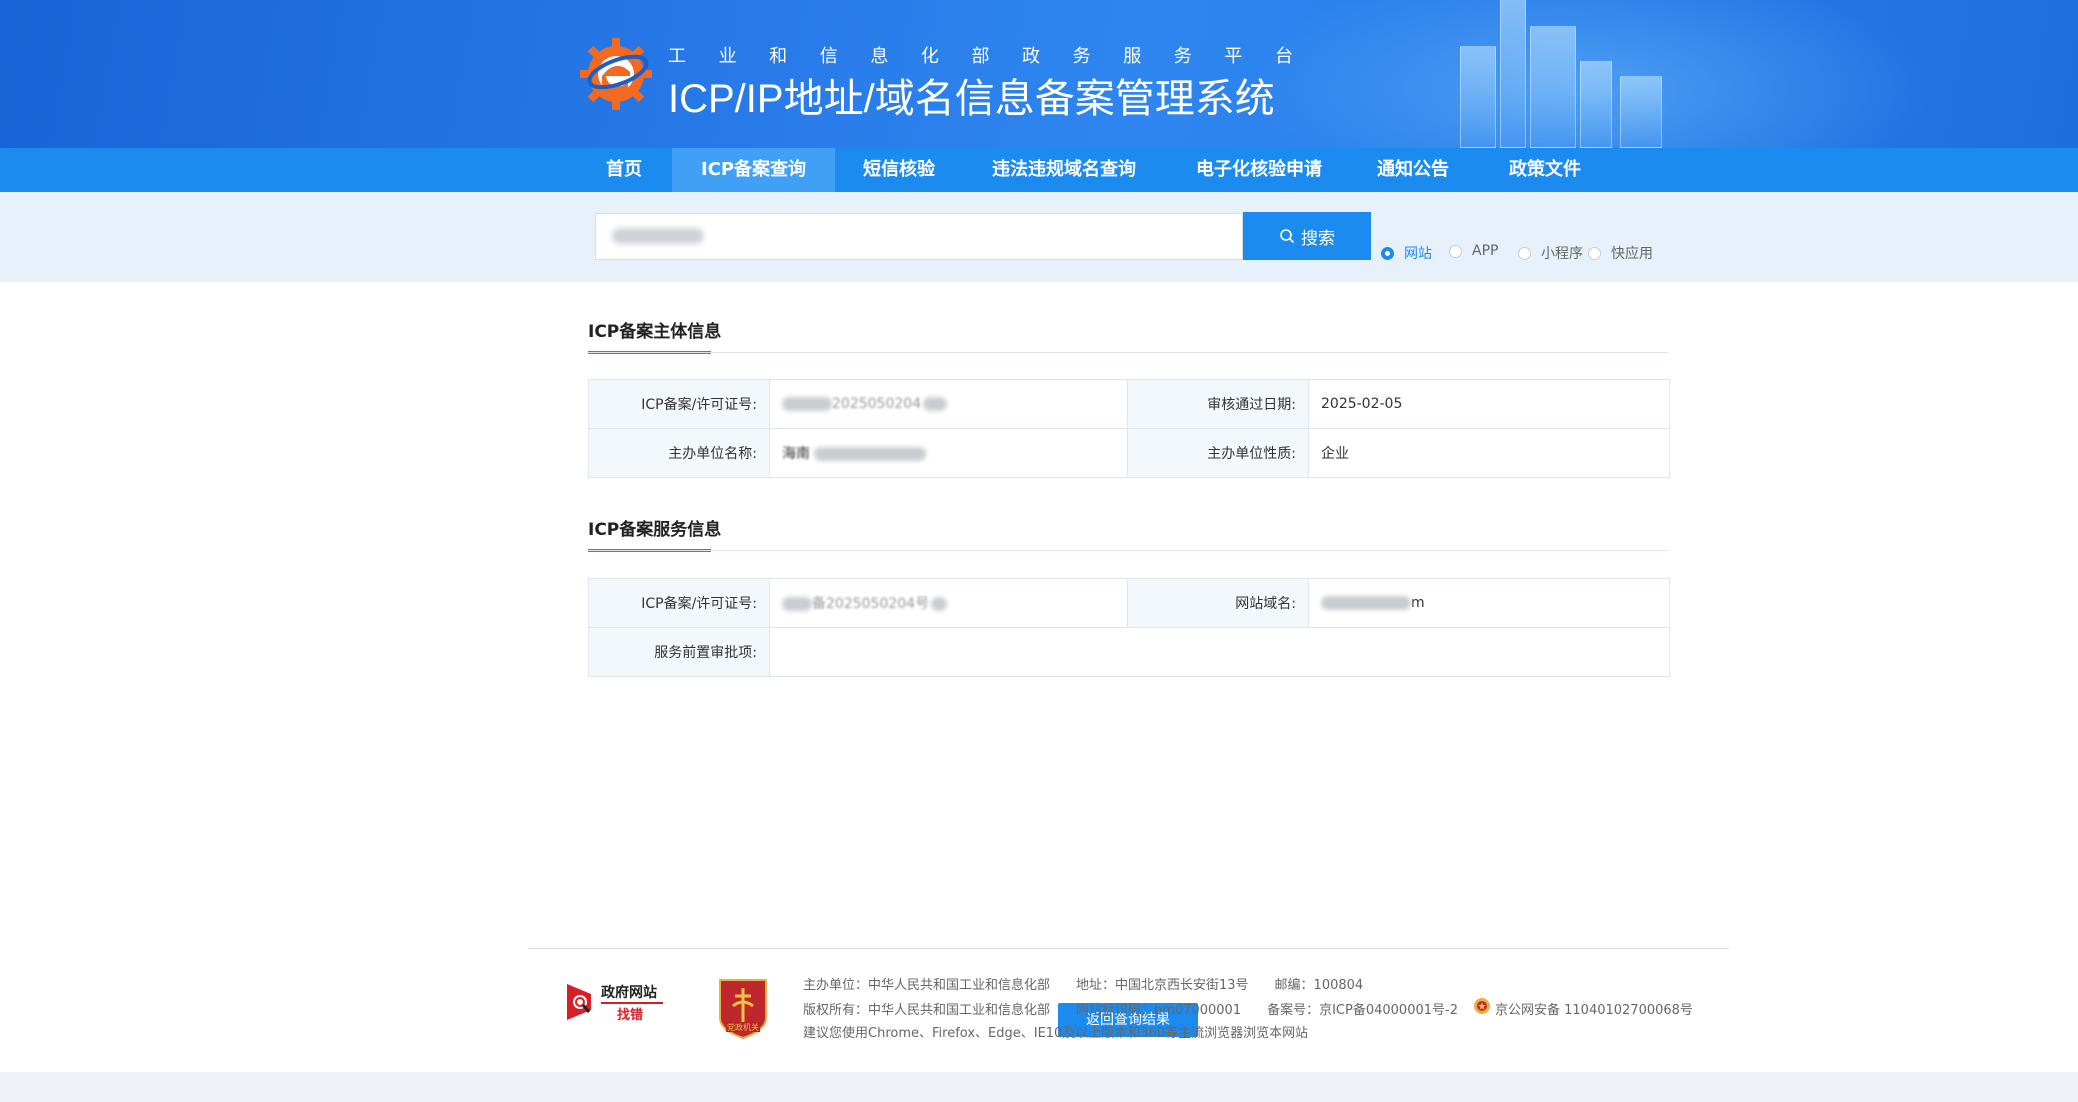  Describe the element at coordinates (948, 453) in the screenshot. I see `value-org-name: 海南` at that location.